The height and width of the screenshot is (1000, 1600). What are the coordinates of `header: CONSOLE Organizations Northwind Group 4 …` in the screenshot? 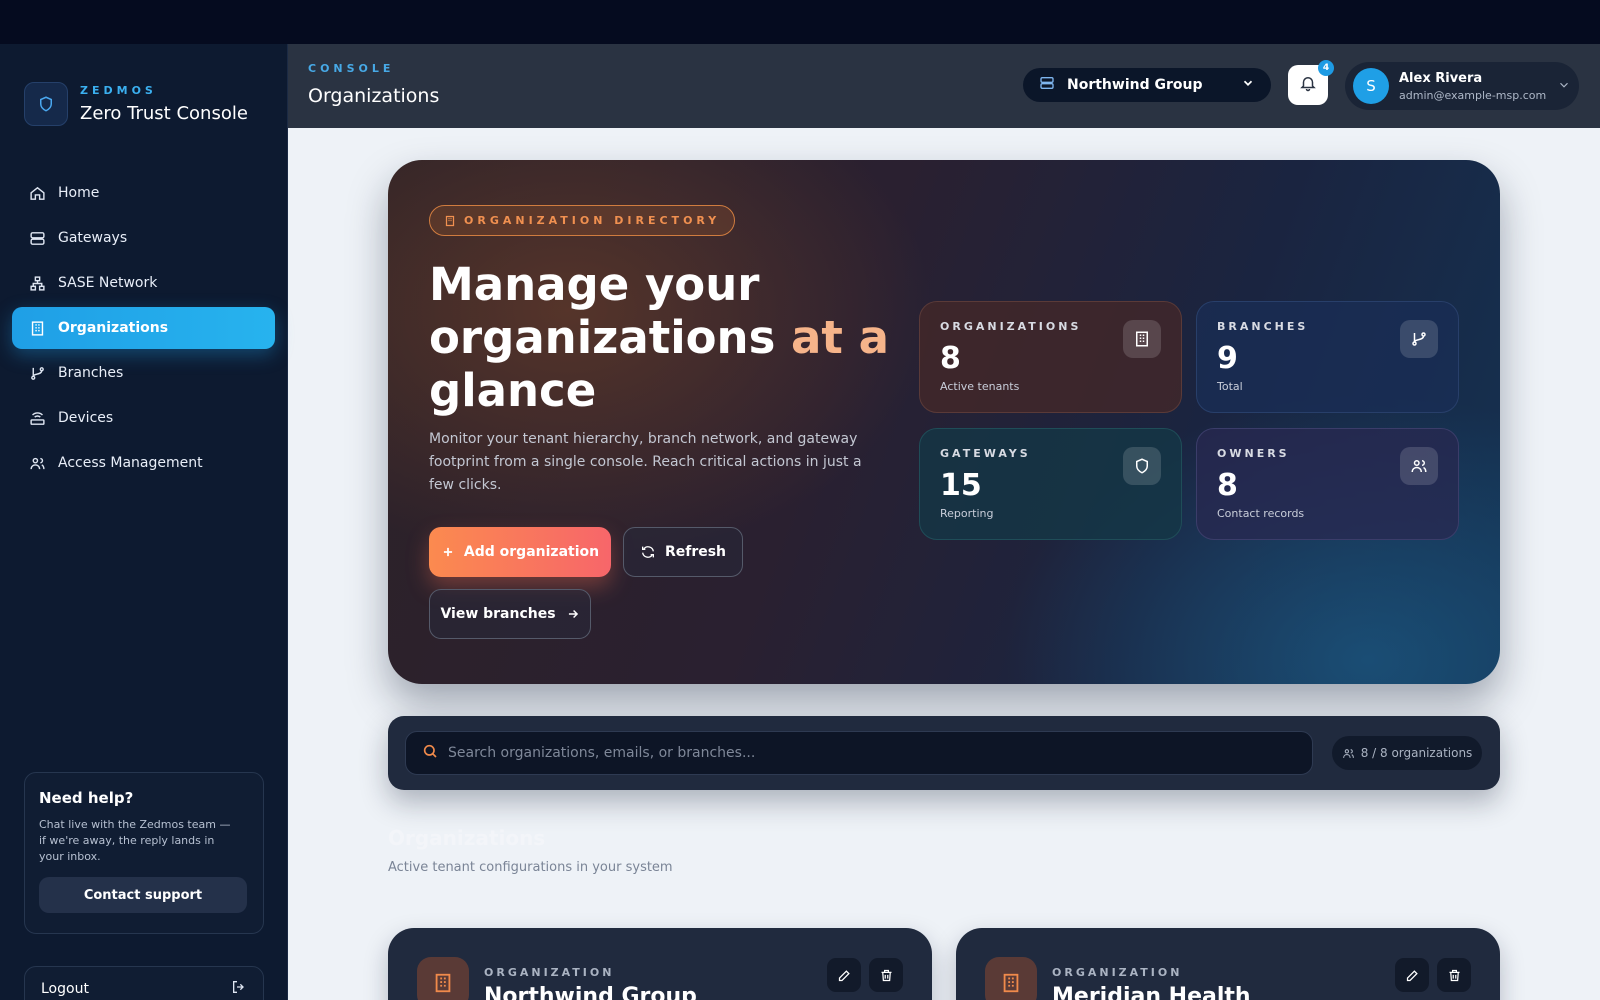 It's located at (944, 86).